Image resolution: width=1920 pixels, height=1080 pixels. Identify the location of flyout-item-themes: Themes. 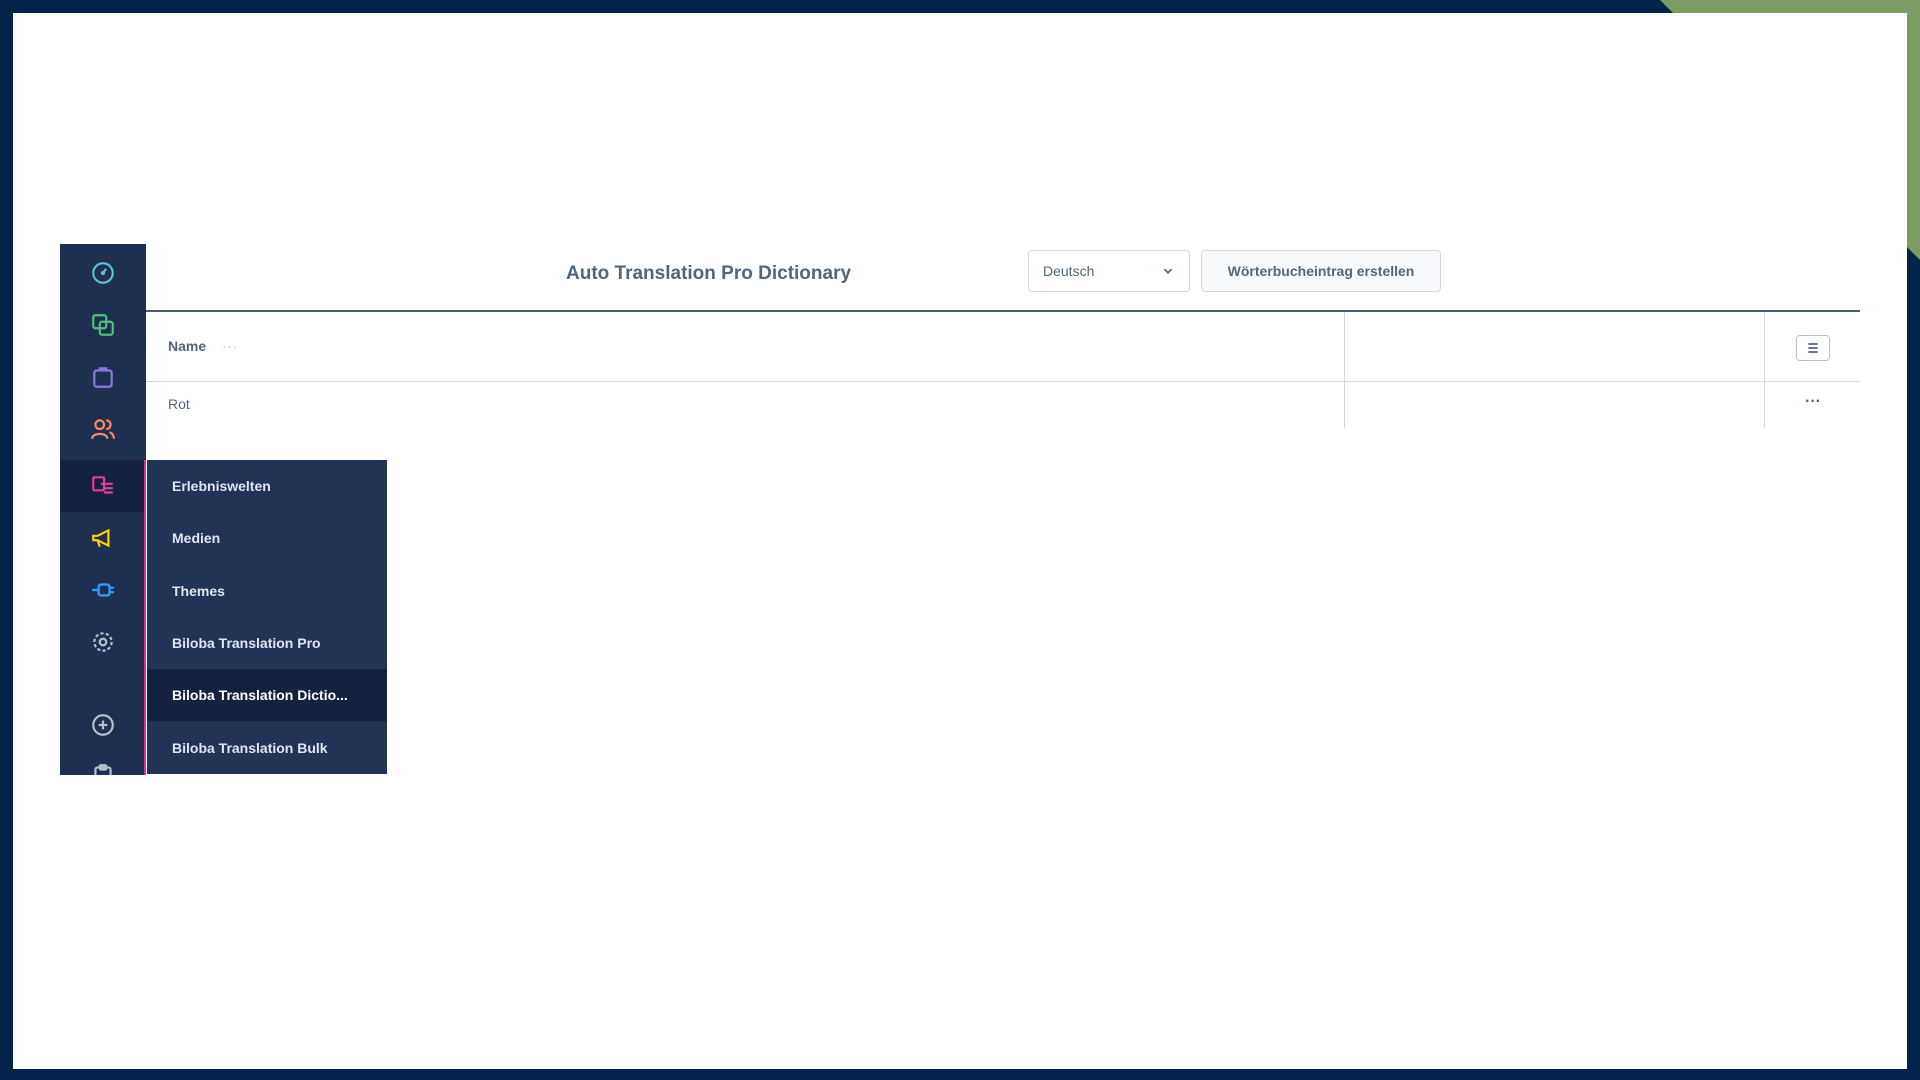
(267, 591).